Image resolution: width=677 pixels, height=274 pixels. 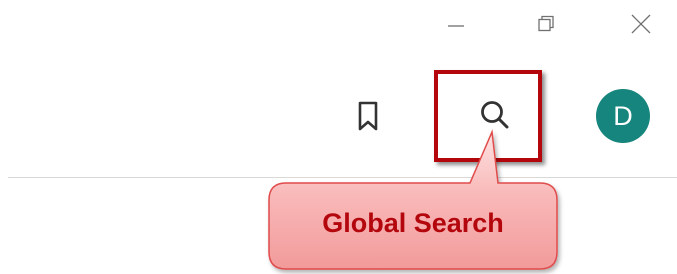 I want to click on close-button, so click(x=641, y=24).